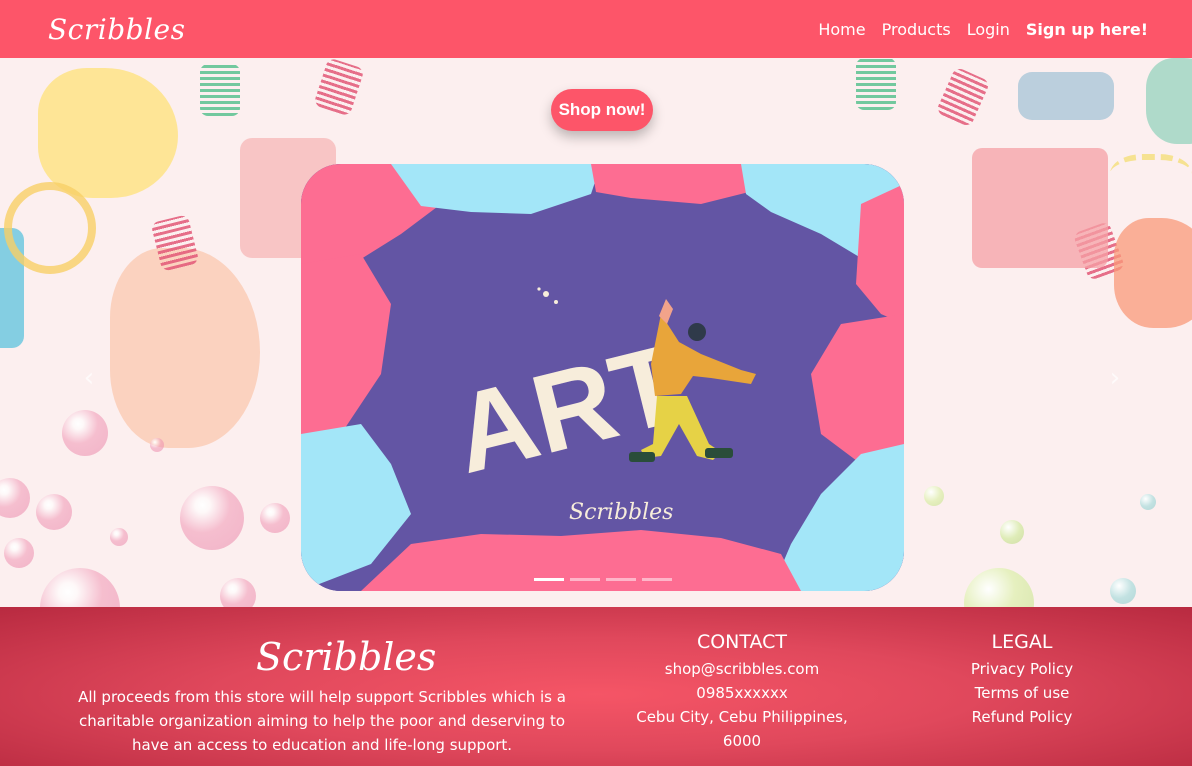 The height and width of the screenshot is (766, 1192). I want to click on contact-address: Cebu City, Cebu Philippines, 6000, so click(742, 729).